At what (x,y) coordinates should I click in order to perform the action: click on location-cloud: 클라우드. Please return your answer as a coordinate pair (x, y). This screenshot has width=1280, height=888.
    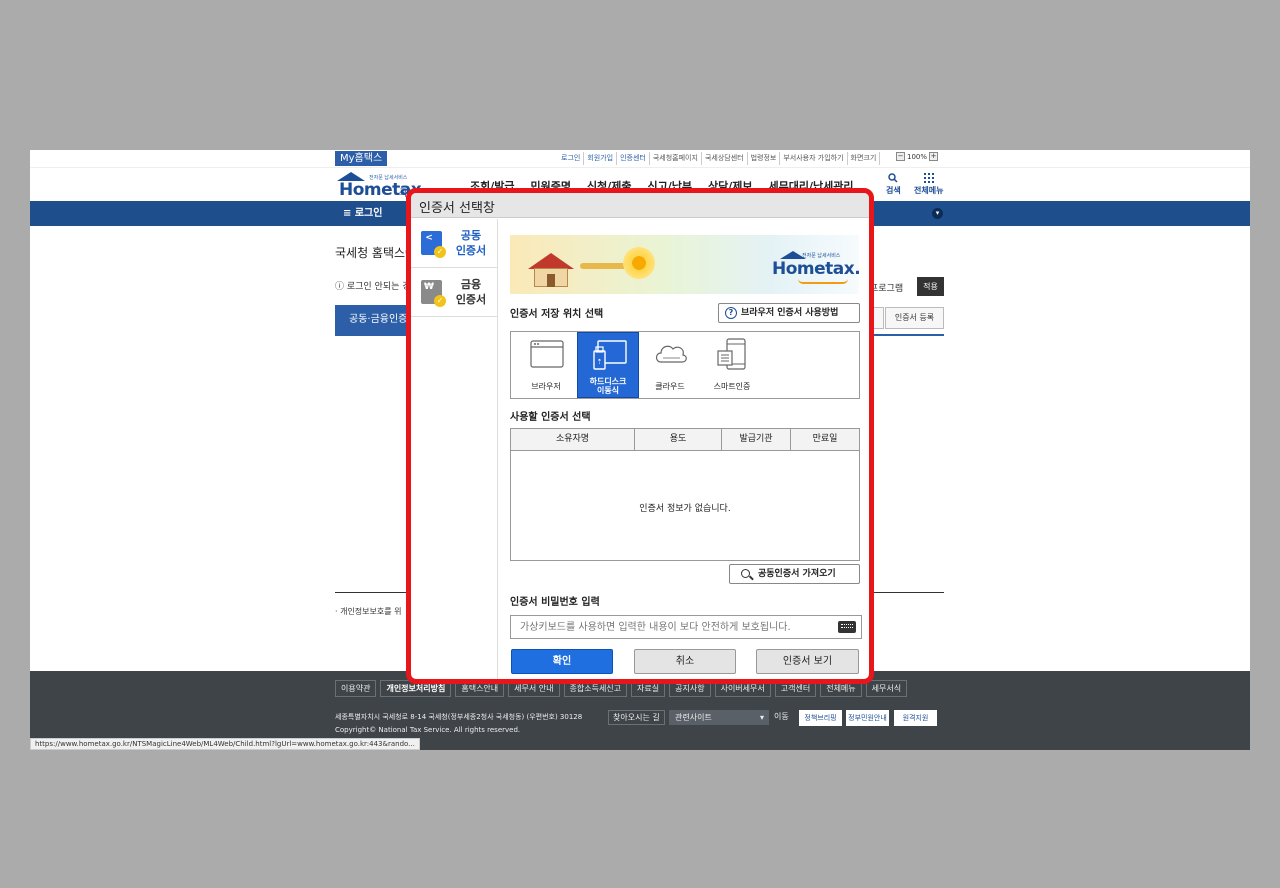
    Looking at the image, I should click on (670, 365).